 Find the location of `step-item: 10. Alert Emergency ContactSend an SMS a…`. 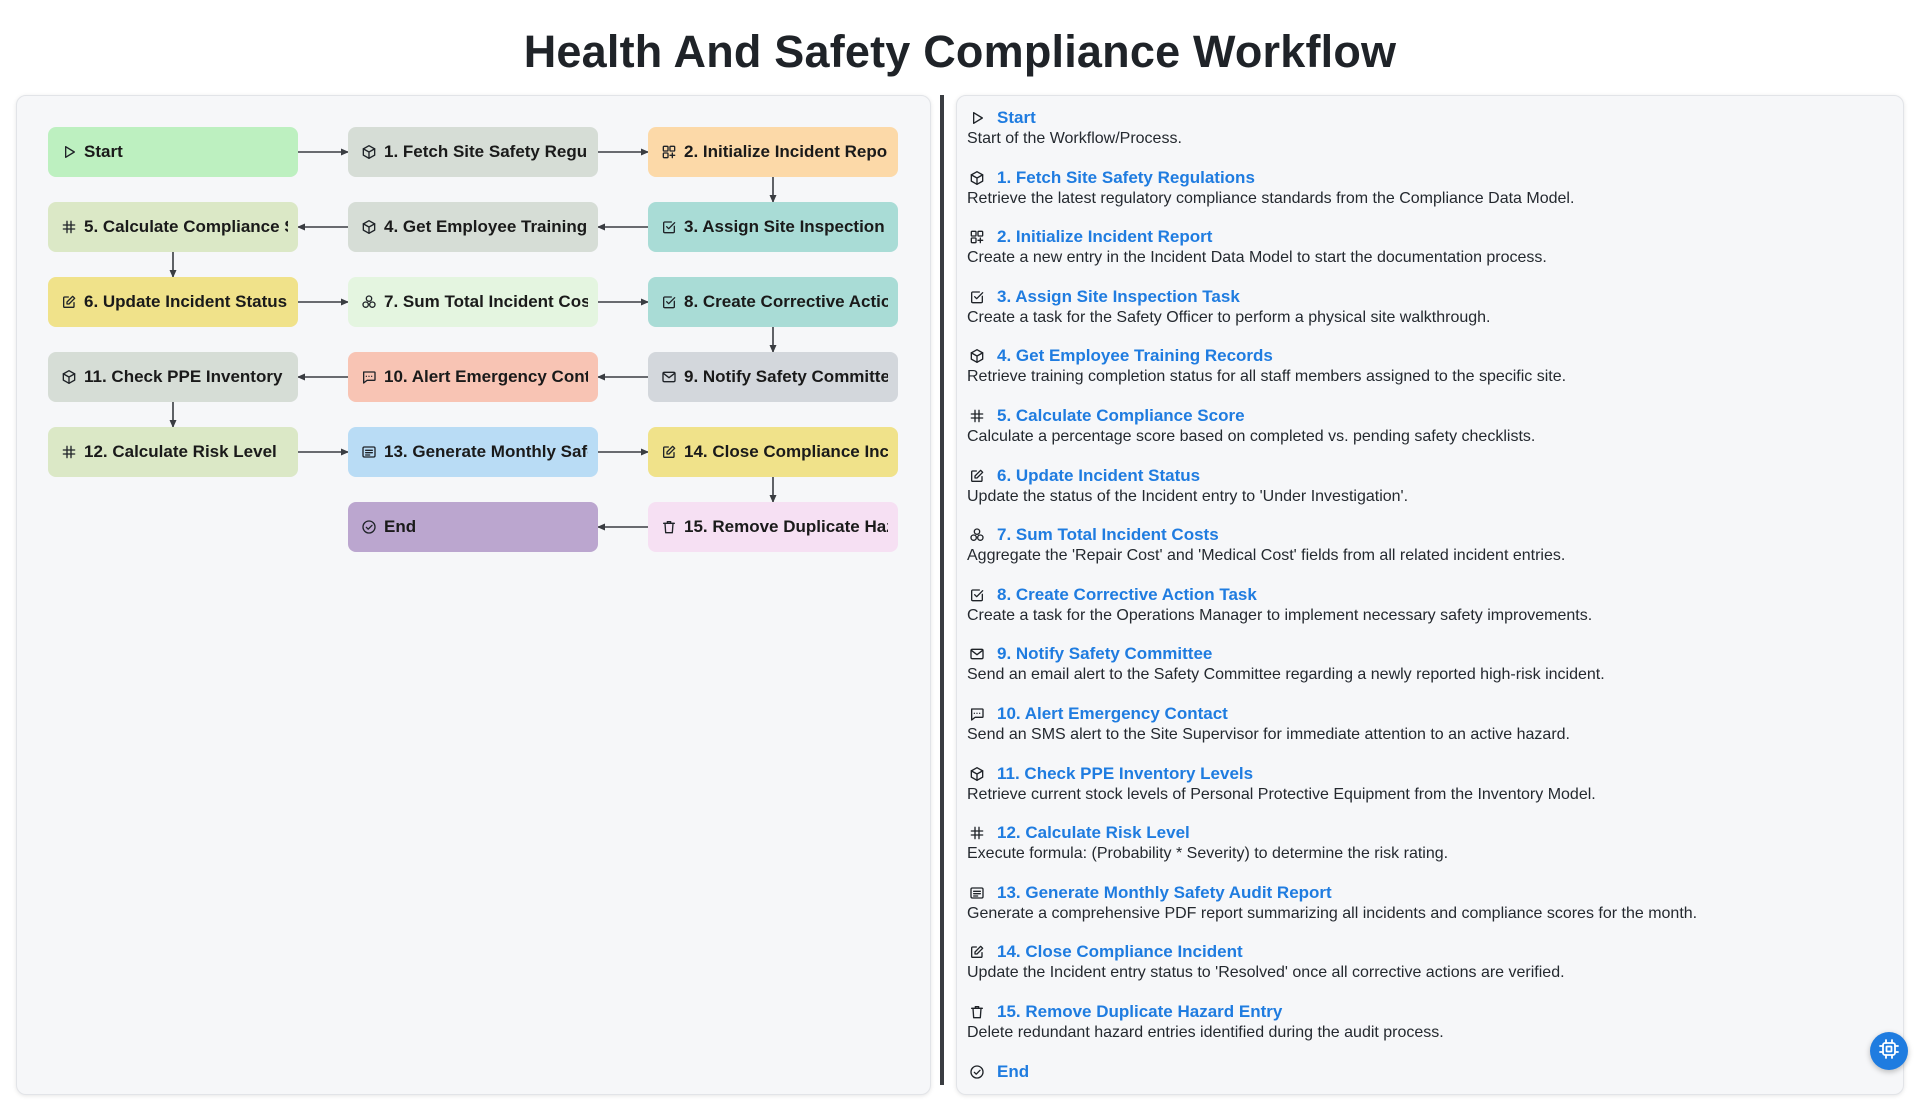

step-item: 10. Alert Emergency ContactSend an SMS a… is located at coordinates (1432, 730).